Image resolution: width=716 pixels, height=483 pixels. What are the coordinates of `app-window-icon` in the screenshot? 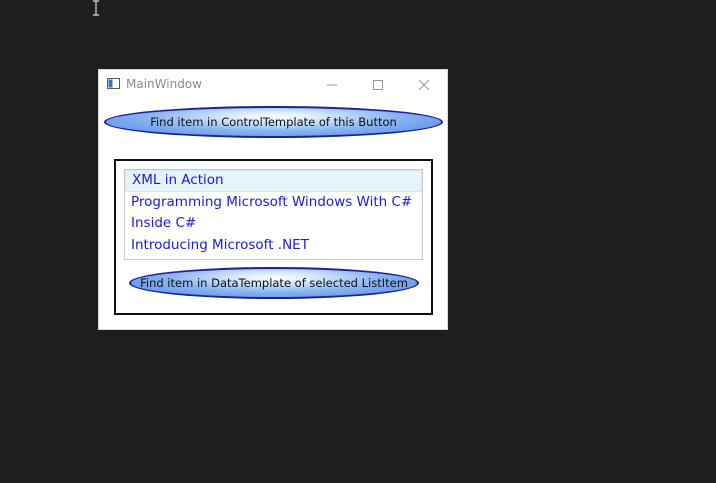 It's located at (113, 83).